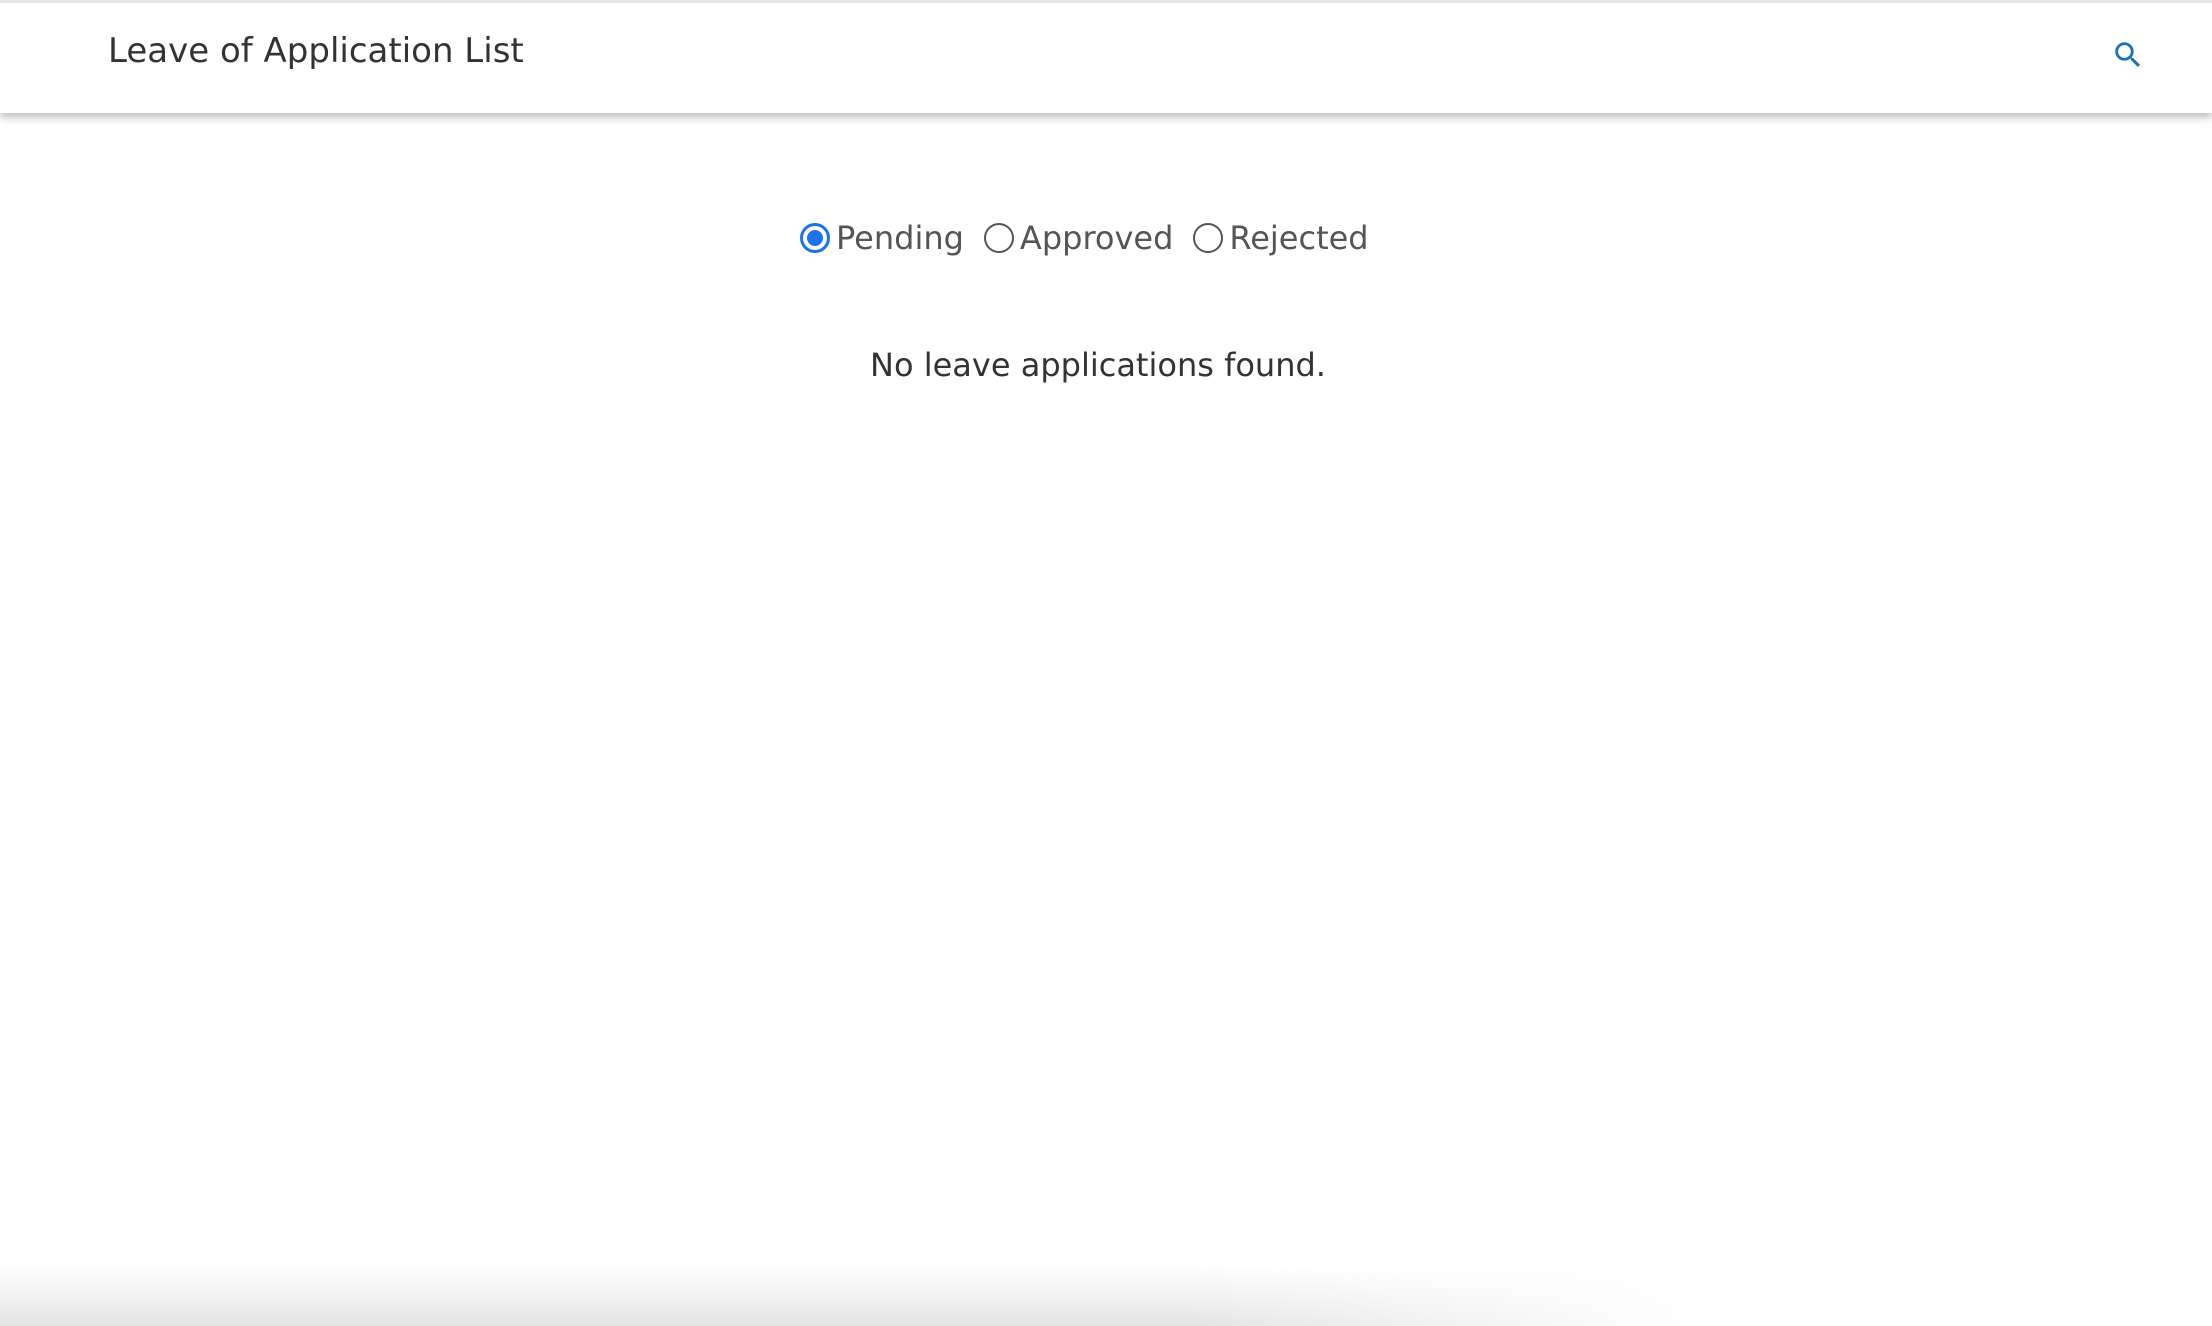  I want to click on radio-button-checked, so click(815, 238).